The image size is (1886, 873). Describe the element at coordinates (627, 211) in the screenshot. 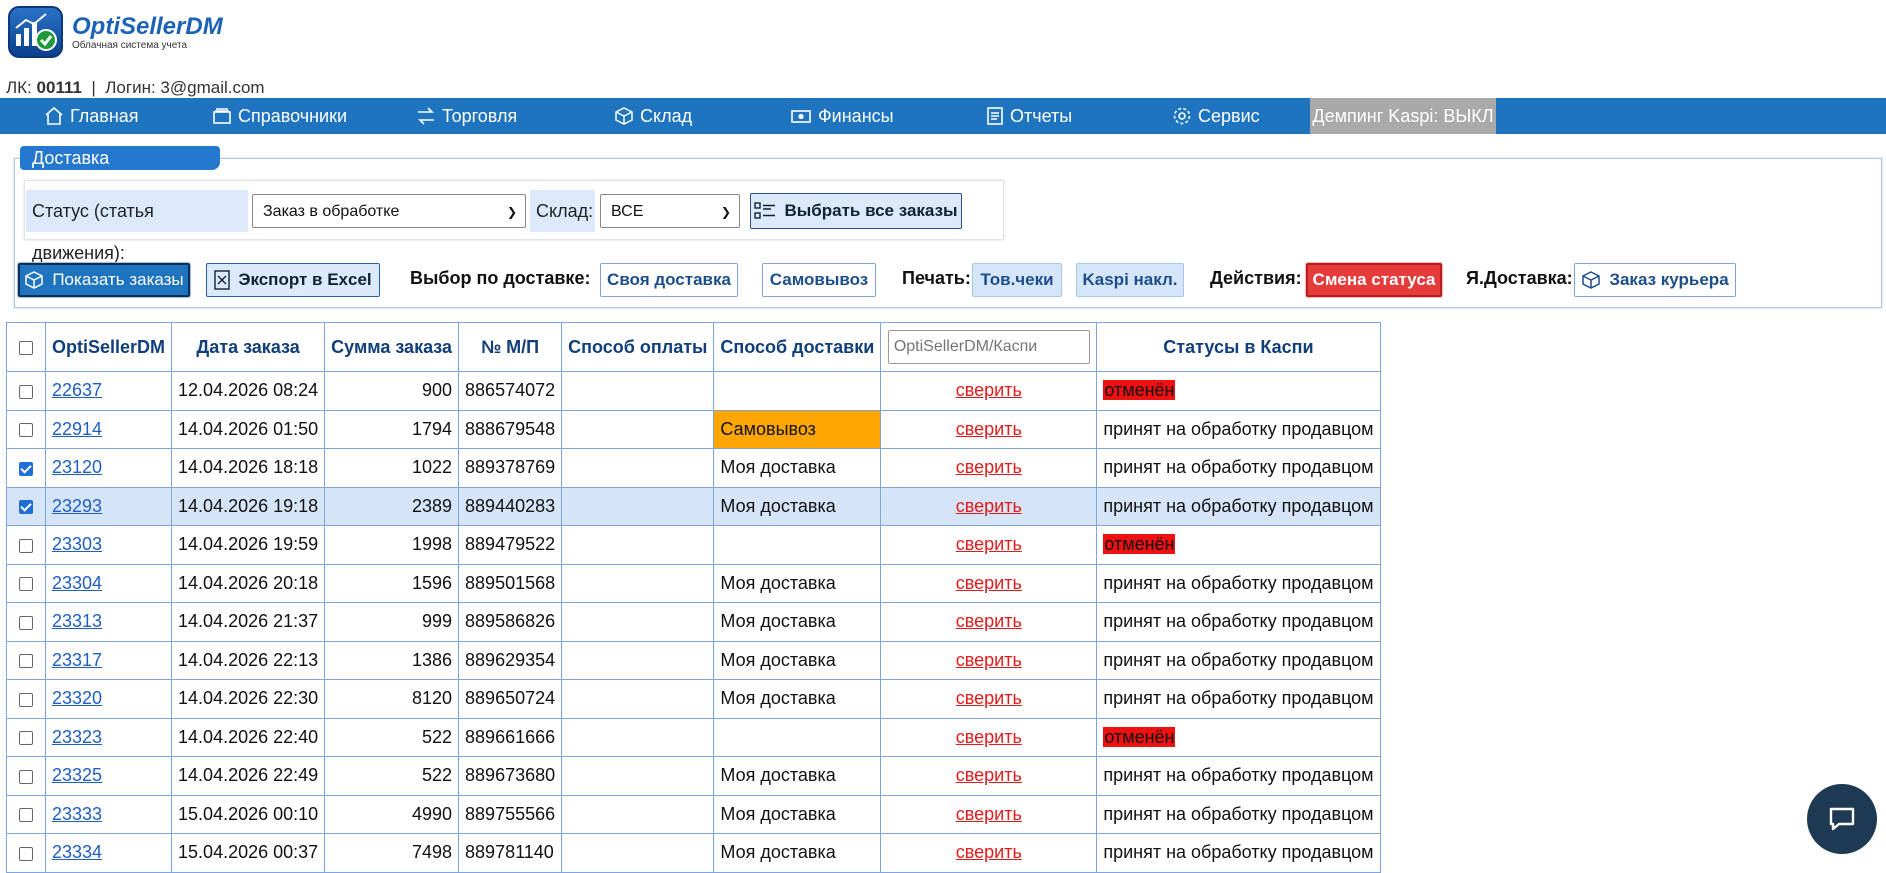

I see `warehouse-select-value: ВСЕ` at that location.